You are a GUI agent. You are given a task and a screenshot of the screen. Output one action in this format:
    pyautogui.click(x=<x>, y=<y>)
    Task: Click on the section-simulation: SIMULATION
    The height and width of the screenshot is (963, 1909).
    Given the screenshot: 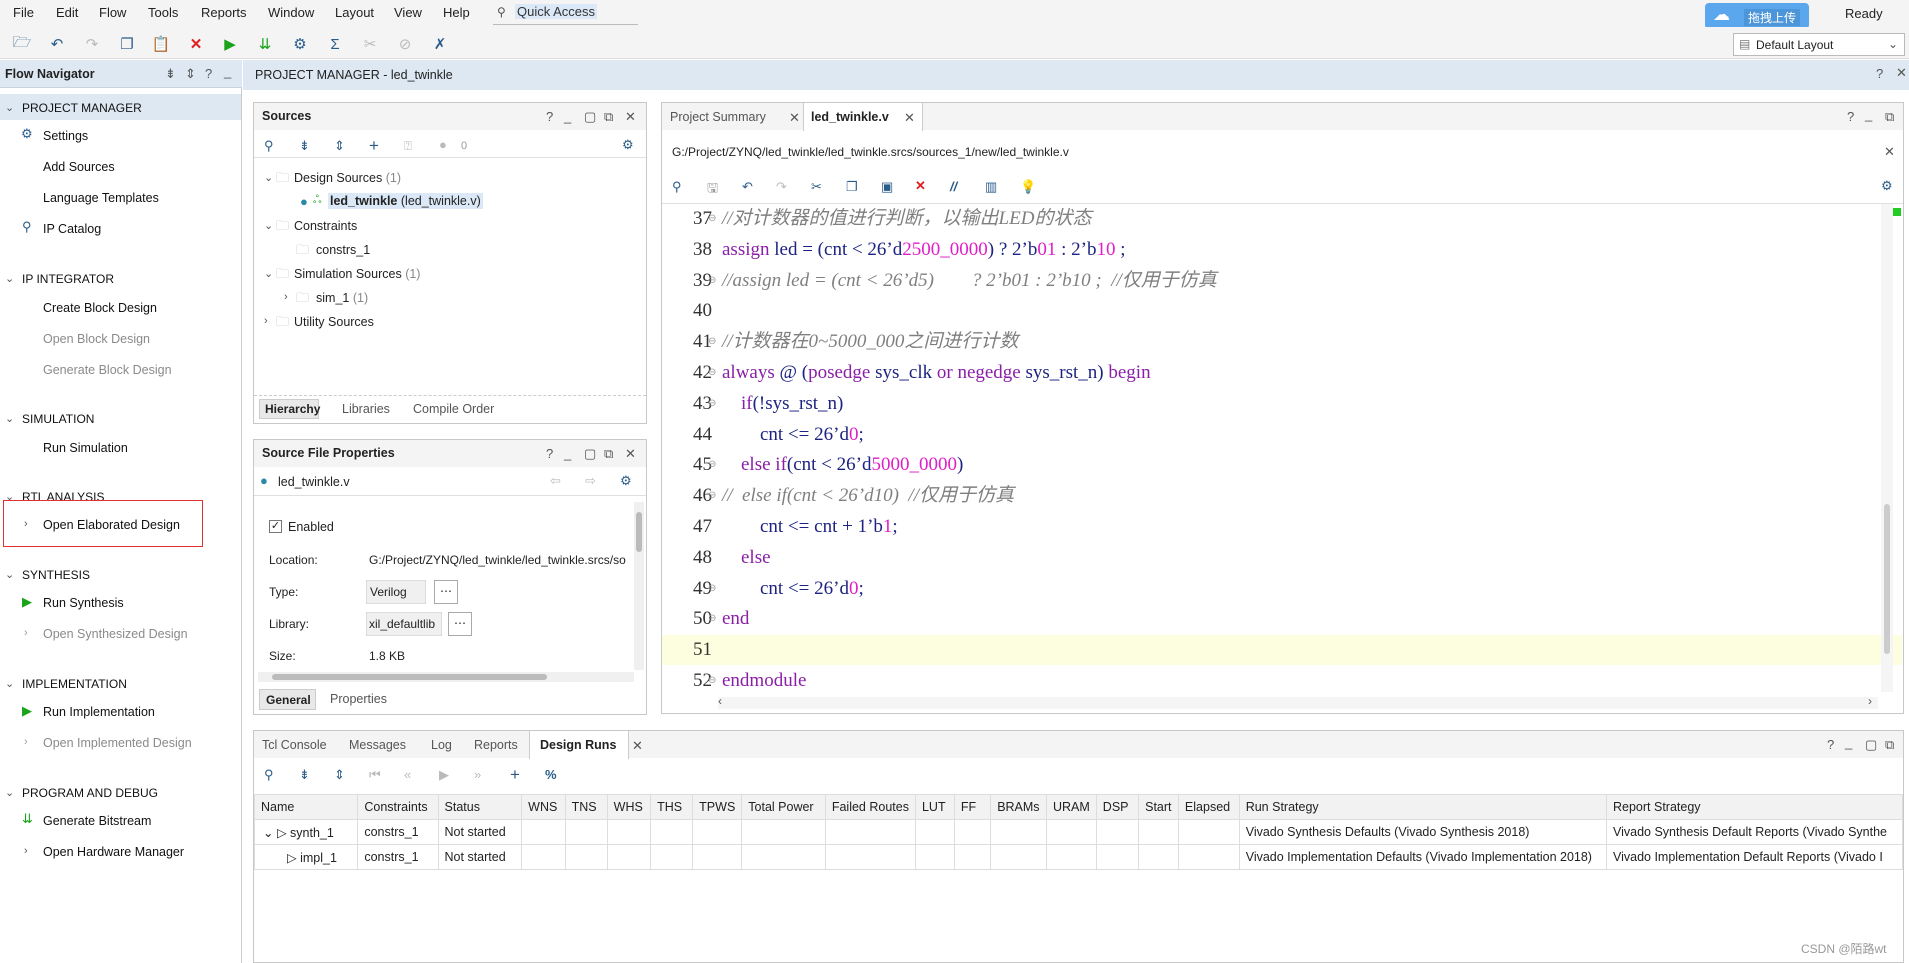 What is the action you would take?
    pyautogui.click(x=58, y=419)
    